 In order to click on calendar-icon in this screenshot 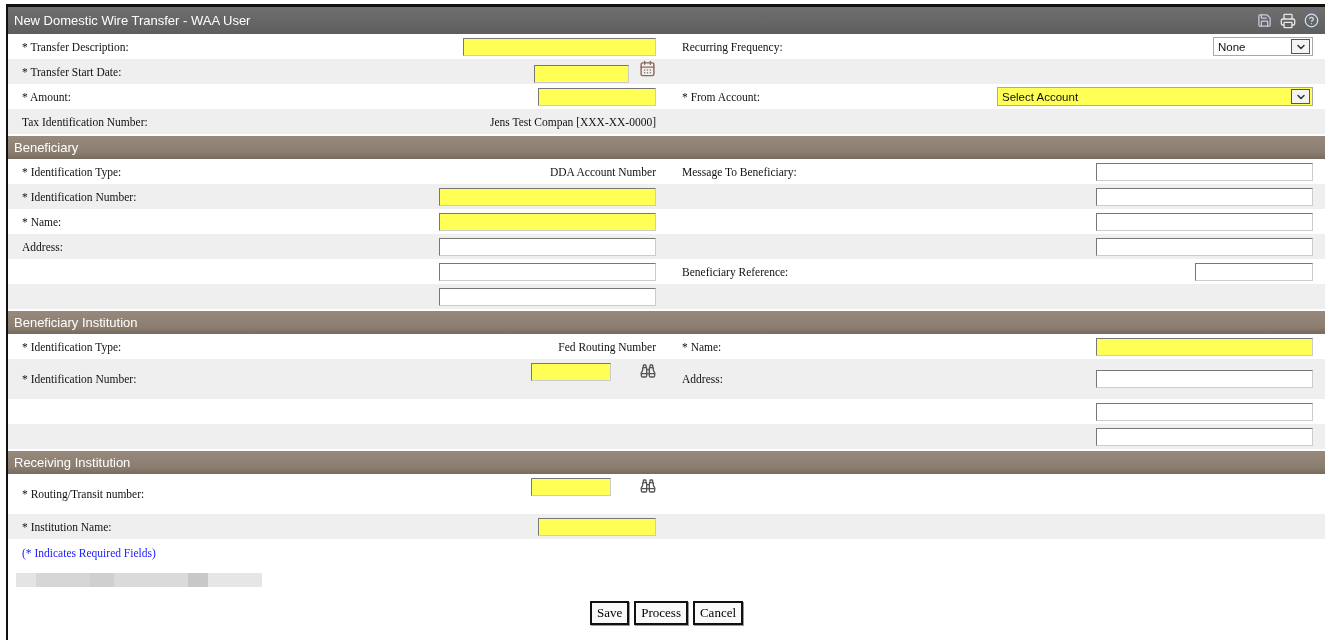, I will do `click(647, 68)`.